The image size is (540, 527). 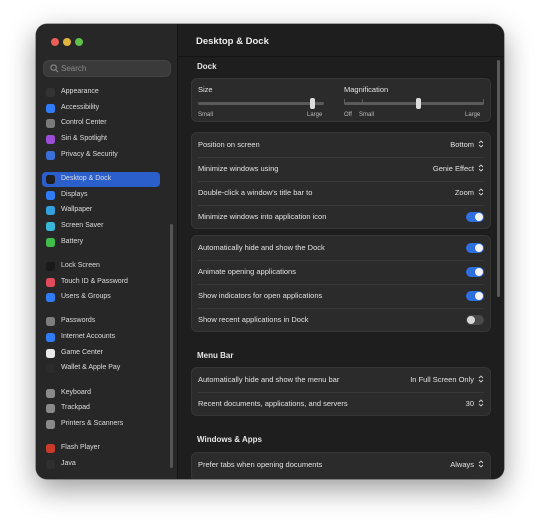 I want to click on sidebar-item-lock-screen: Lock Screen, so click(x=101, y=266).